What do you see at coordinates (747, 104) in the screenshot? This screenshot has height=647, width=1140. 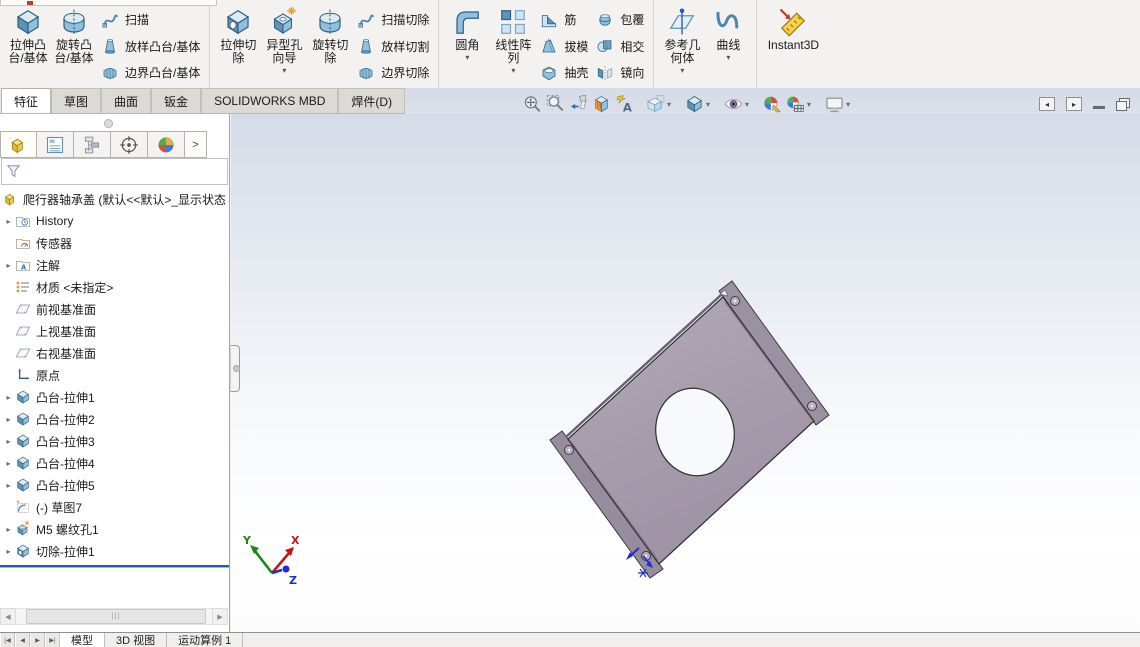 I see `hide-show-items-dropdown-icon: ▾` at bounding box center [747, 104].